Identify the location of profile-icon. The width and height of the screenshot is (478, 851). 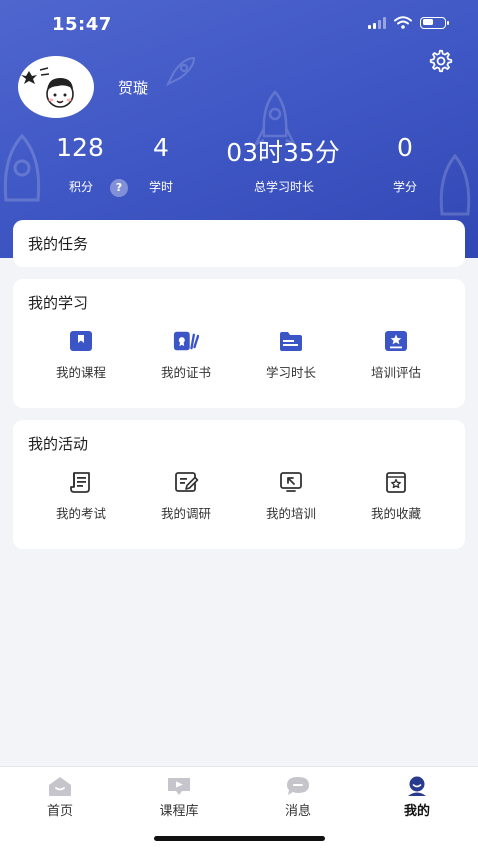
(417, 786).